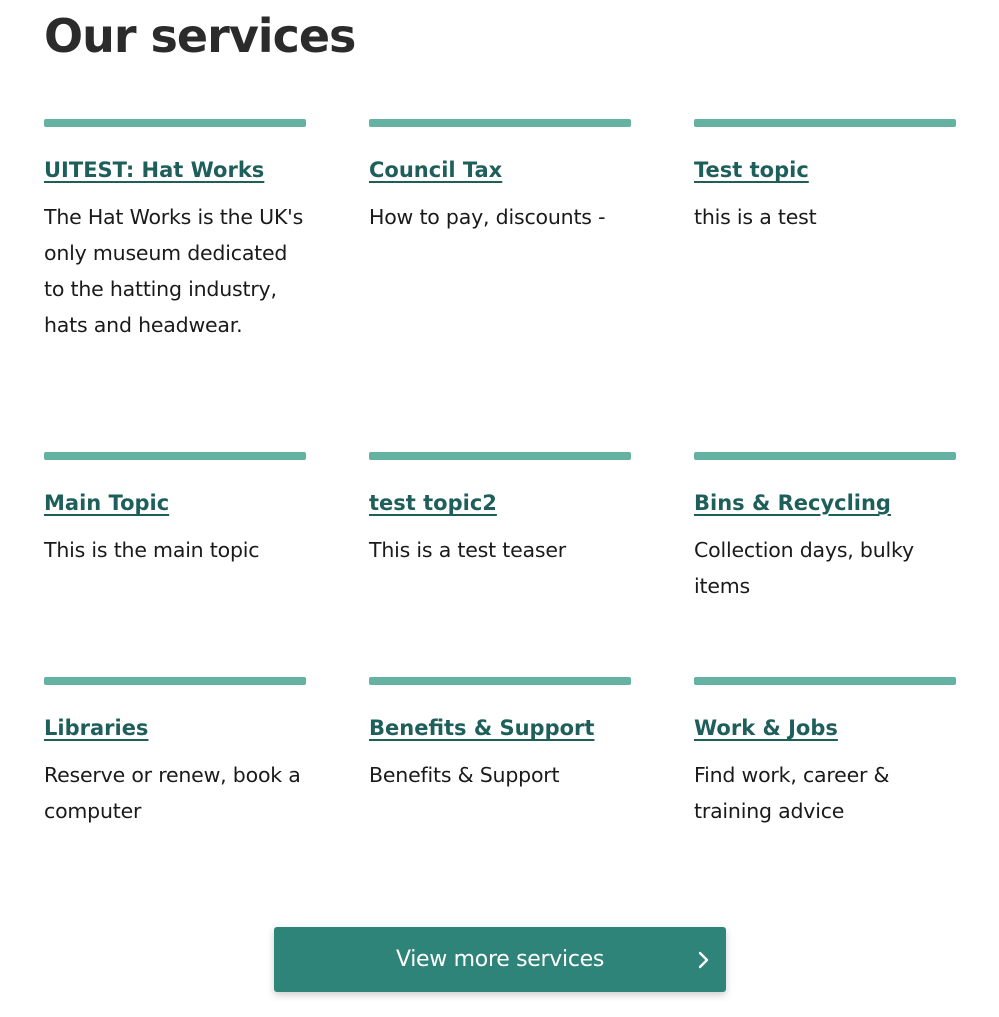 This screenshot has width=999, height=1017. I want to click on page-title: Our services, so click(200, 36).